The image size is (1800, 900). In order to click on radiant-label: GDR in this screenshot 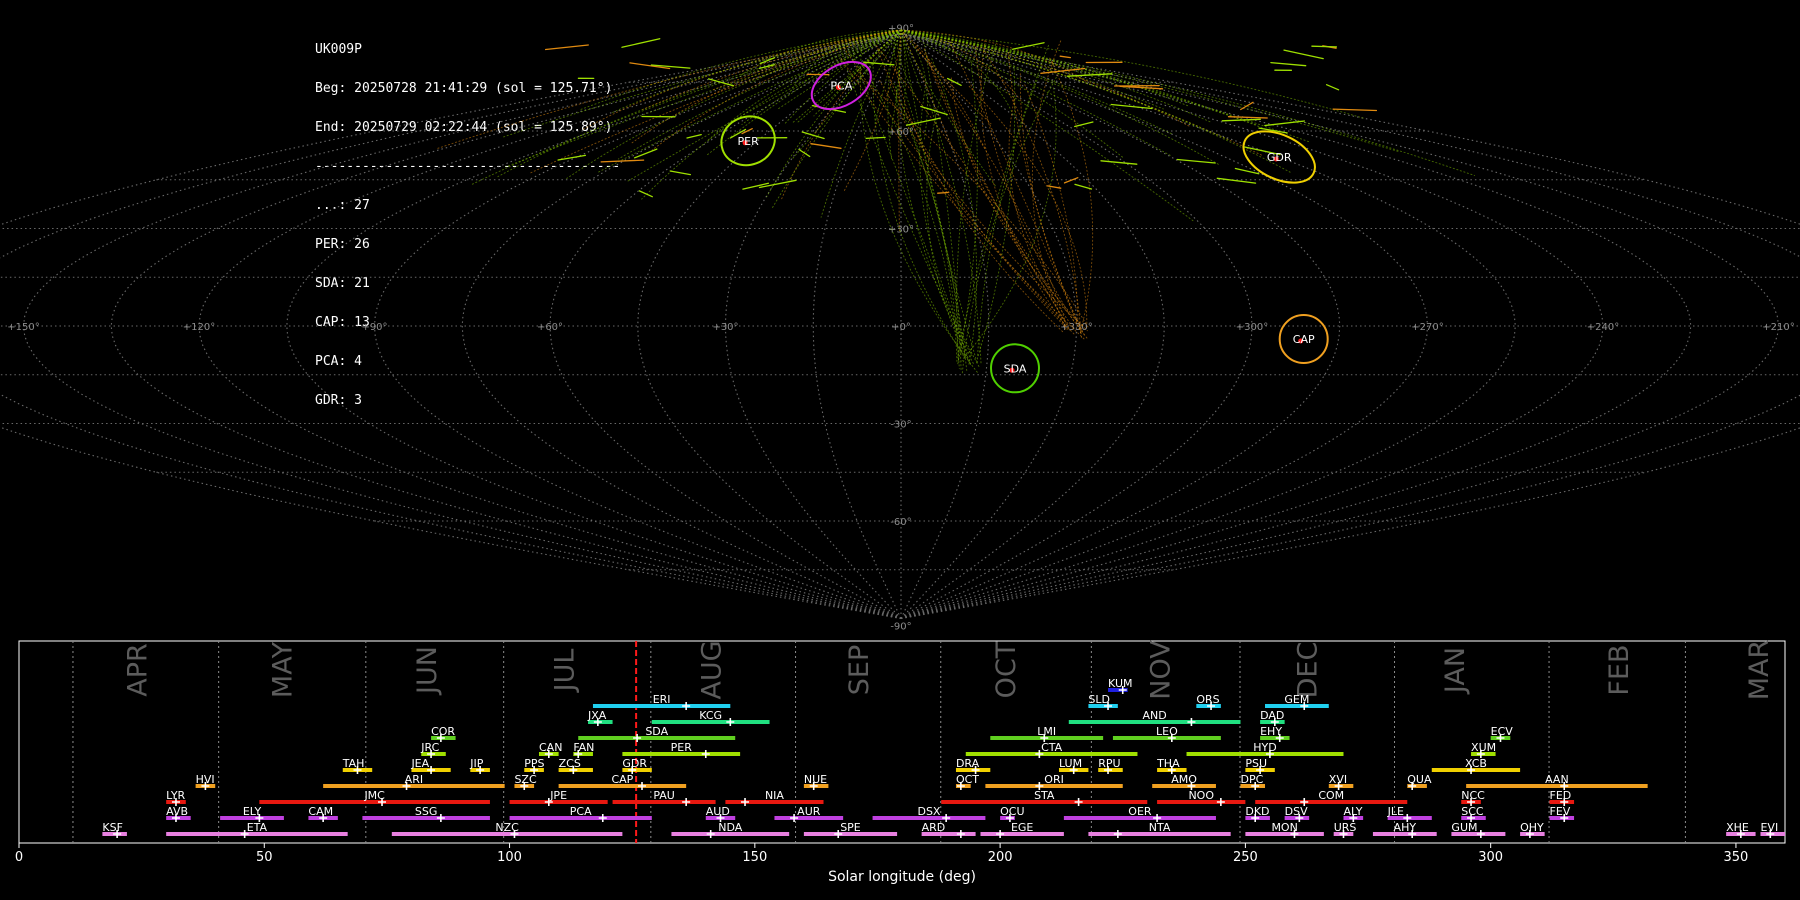, I will do `click(1279, 157)`.